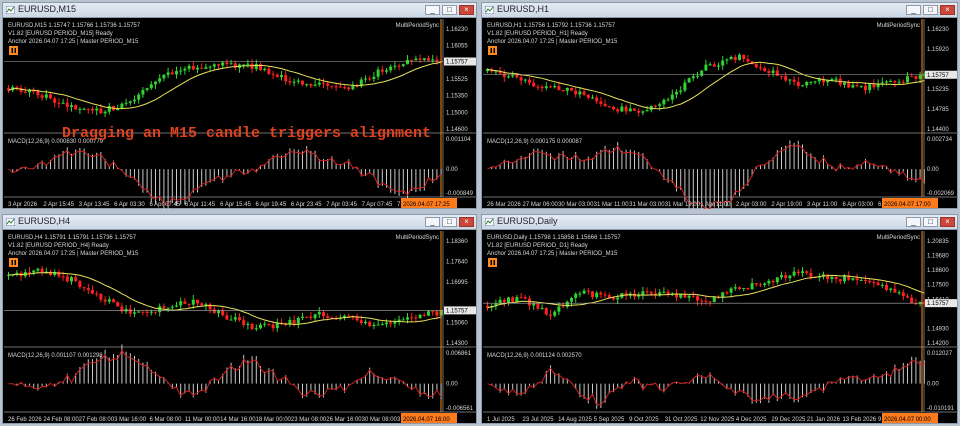 This screenshot has width=960, height=426. I want to click on price-scale-label: 1.14600, so click(457, 130).